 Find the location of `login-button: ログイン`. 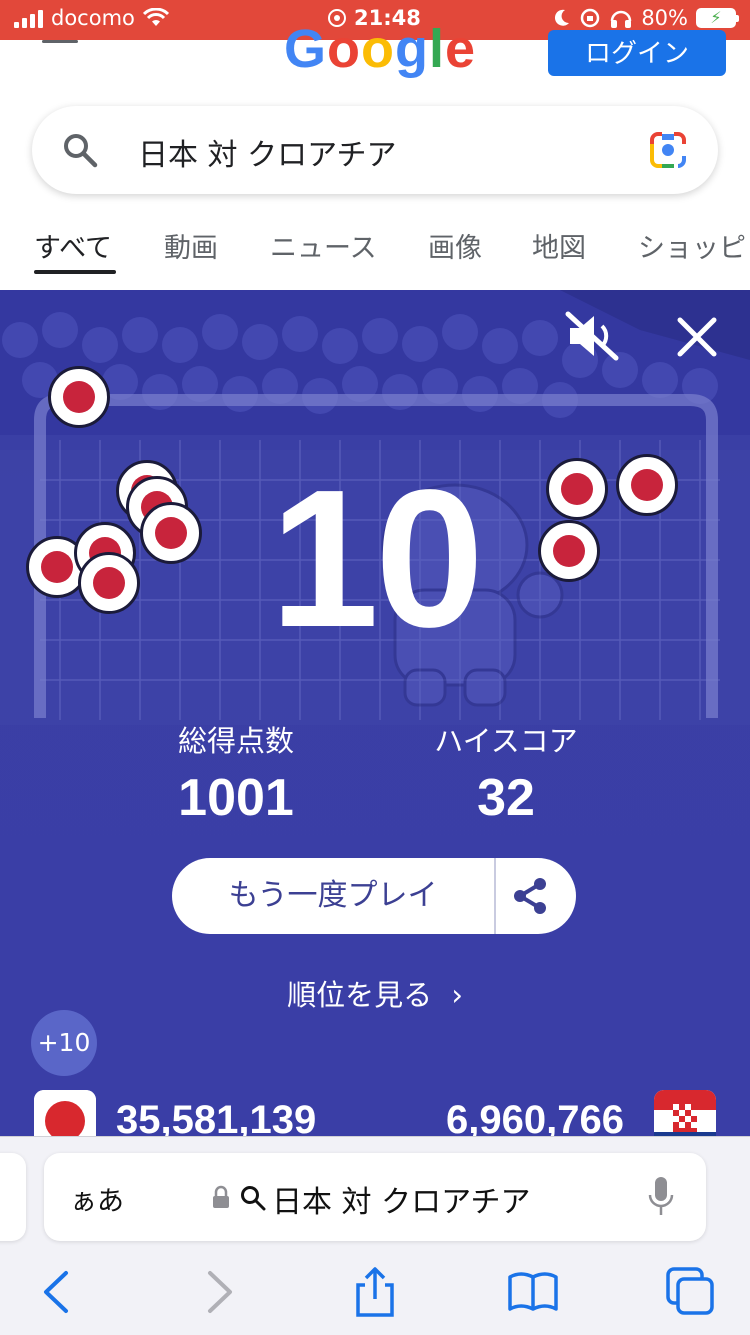

login-button: ログイン is located at coordinates (637, 53).